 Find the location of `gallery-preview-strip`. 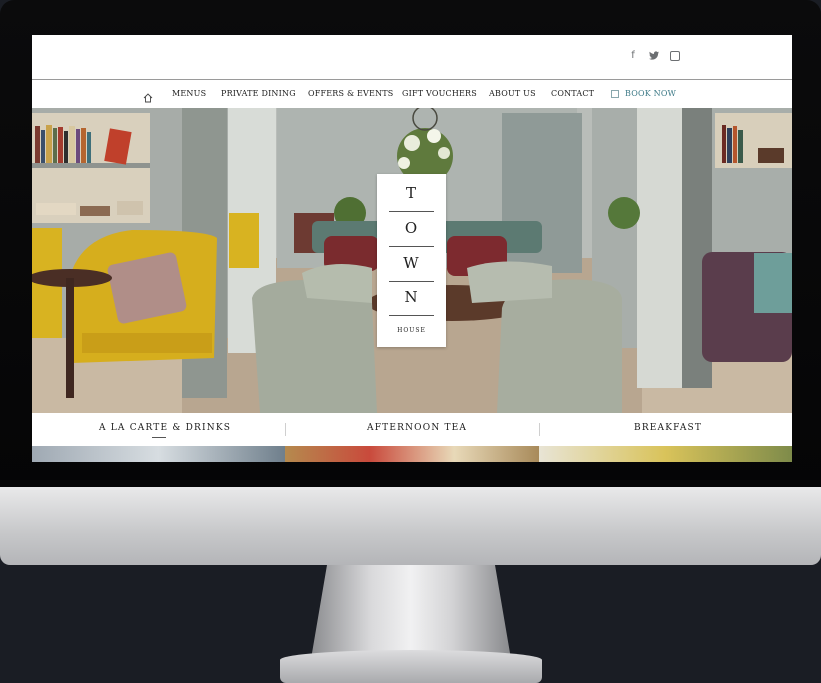

gallery-preview-strip is located at coordinates (412, 454).